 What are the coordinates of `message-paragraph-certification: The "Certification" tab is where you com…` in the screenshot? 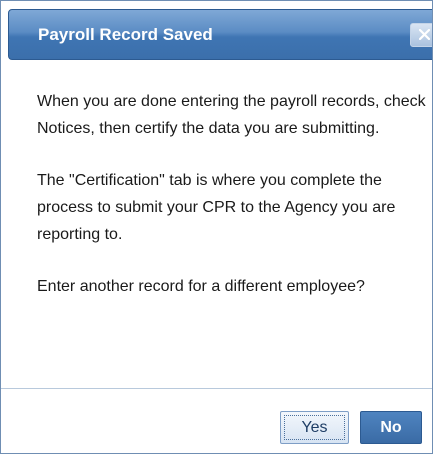 It's located at (216, 207).